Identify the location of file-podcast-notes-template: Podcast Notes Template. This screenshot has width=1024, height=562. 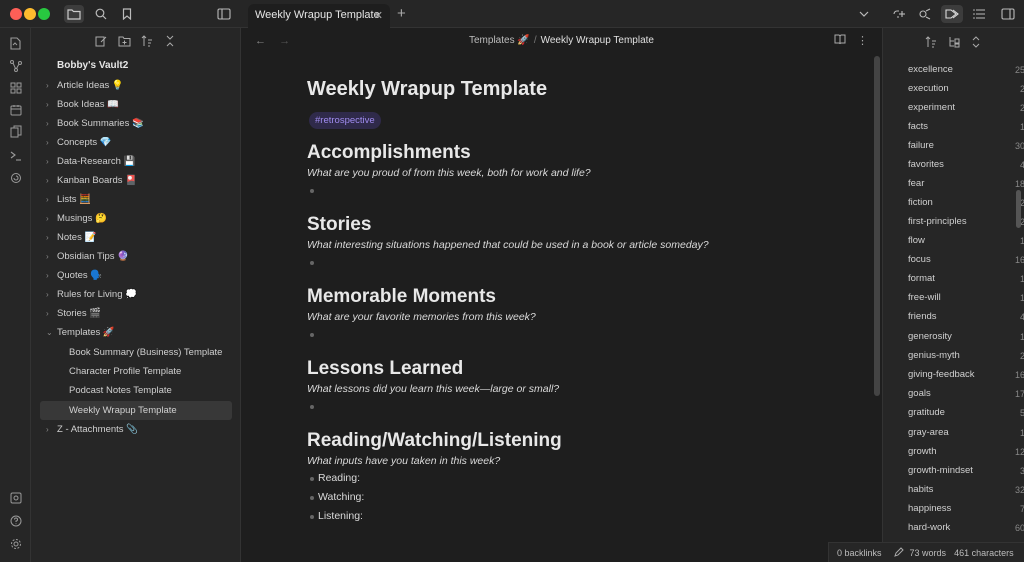
(120, 390).